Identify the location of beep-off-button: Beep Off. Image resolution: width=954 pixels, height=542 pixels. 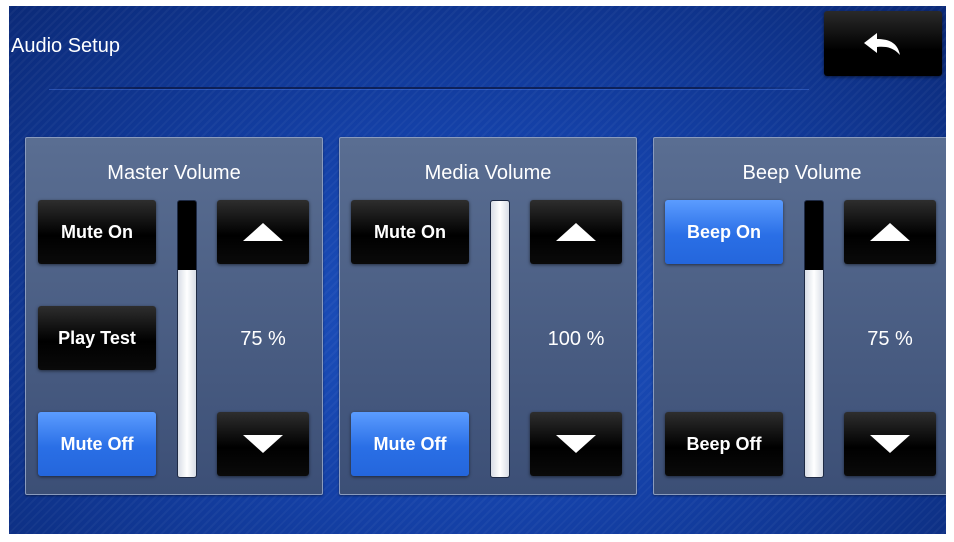
(724, 444).